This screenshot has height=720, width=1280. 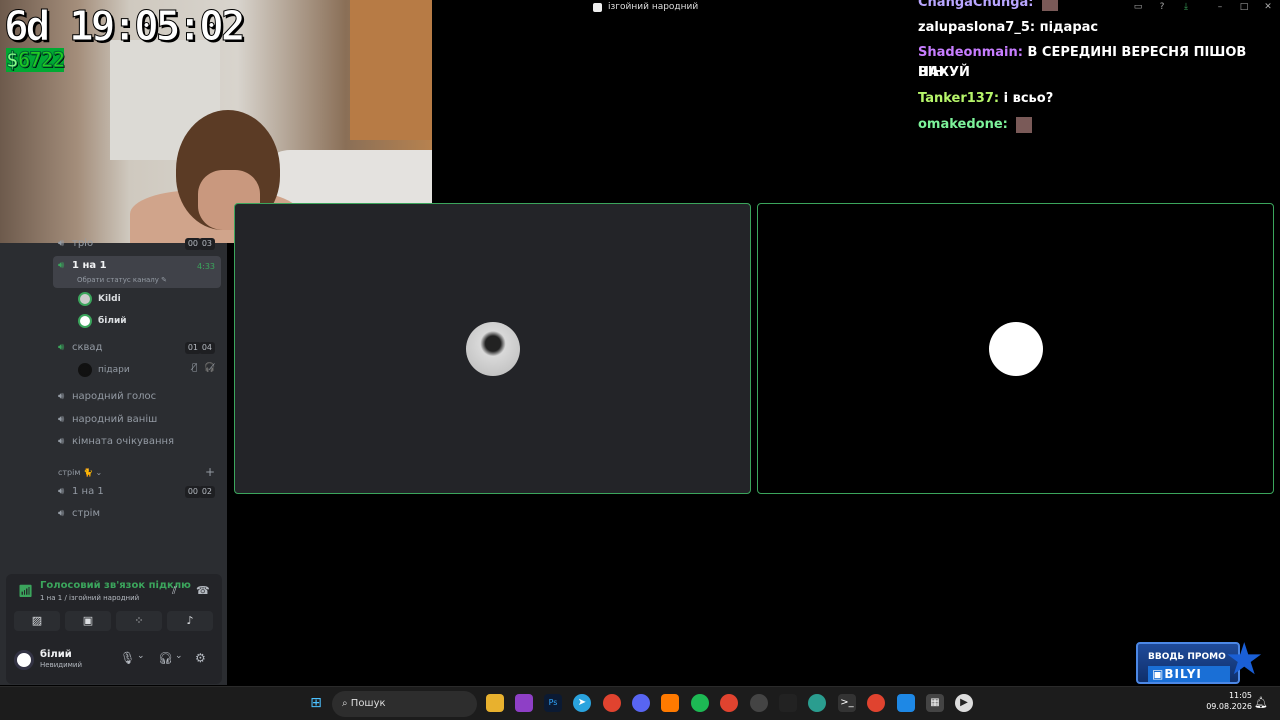 What do you see at coordinates (1229, 701) in the screenshot?
I see `system-clock: 11:05 09.08.2026` at bounding box center [1229, 701].